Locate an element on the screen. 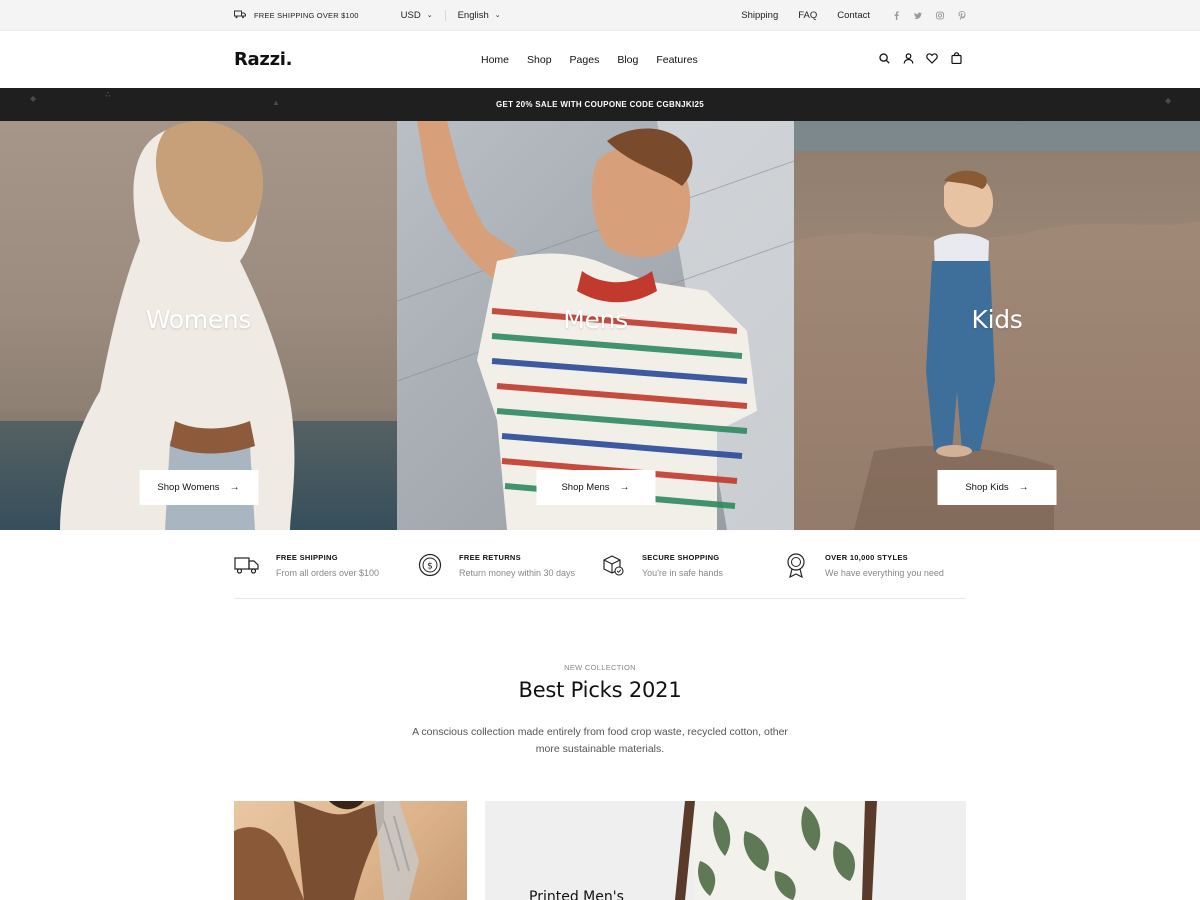  nav-blog: Blog is located at coordinates (627, 60).